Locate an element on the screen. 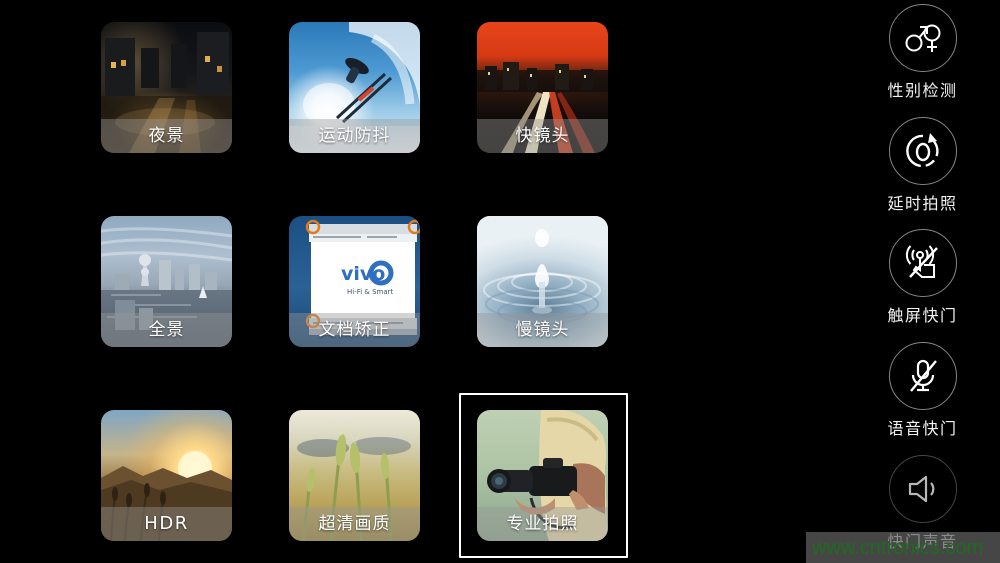 This screenshot has width=1000, height=563. sidebar-label-gender-detection: 性别检测 is located at coordinates (922, 90).